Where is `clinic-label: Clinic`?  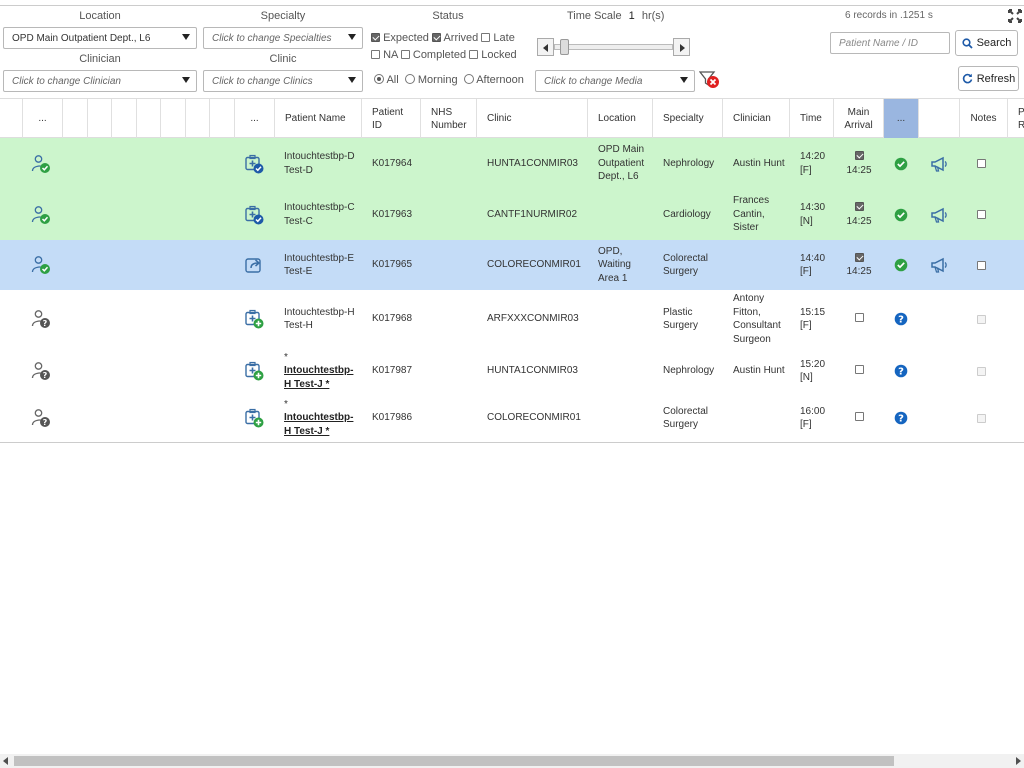
clinic-label: Clinic is located at coordinates (283, 59).